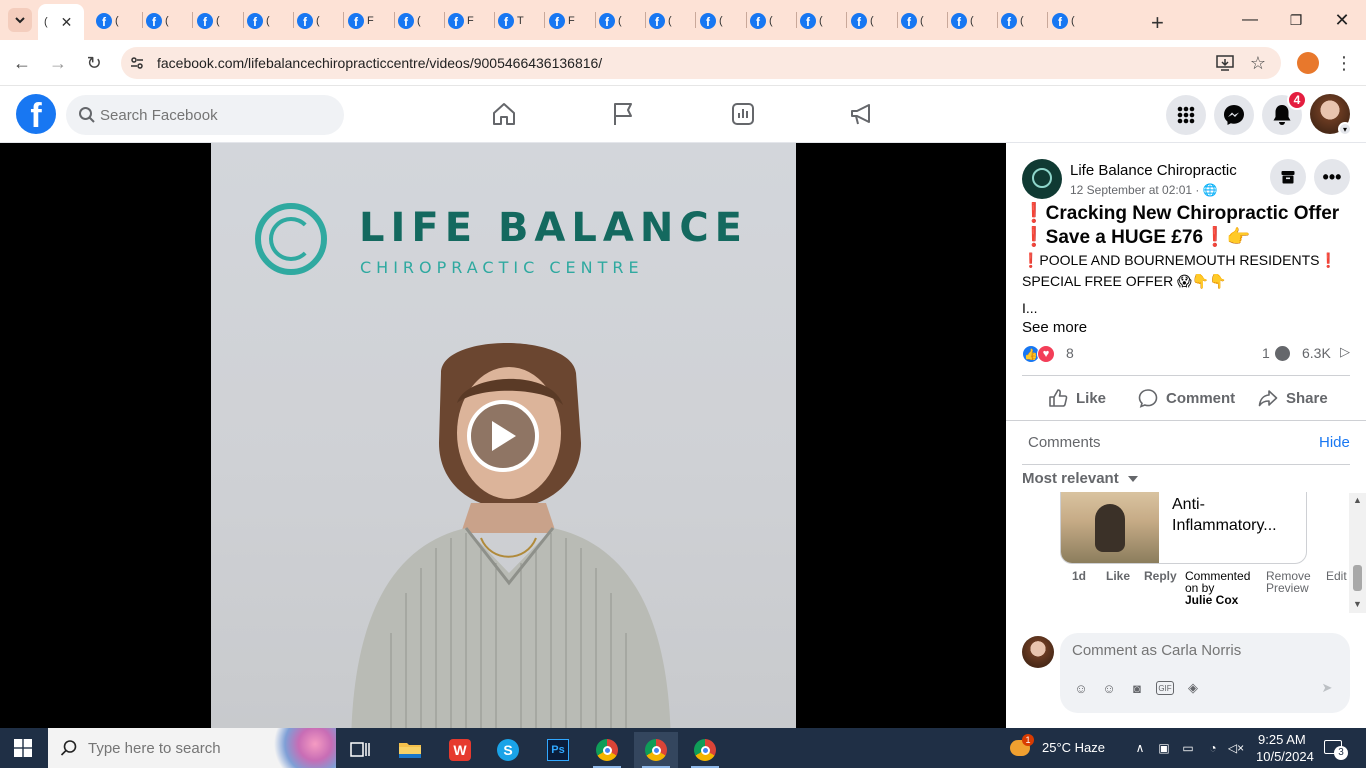  I want to click on camera-icon: ◙, so click(1137, 688).